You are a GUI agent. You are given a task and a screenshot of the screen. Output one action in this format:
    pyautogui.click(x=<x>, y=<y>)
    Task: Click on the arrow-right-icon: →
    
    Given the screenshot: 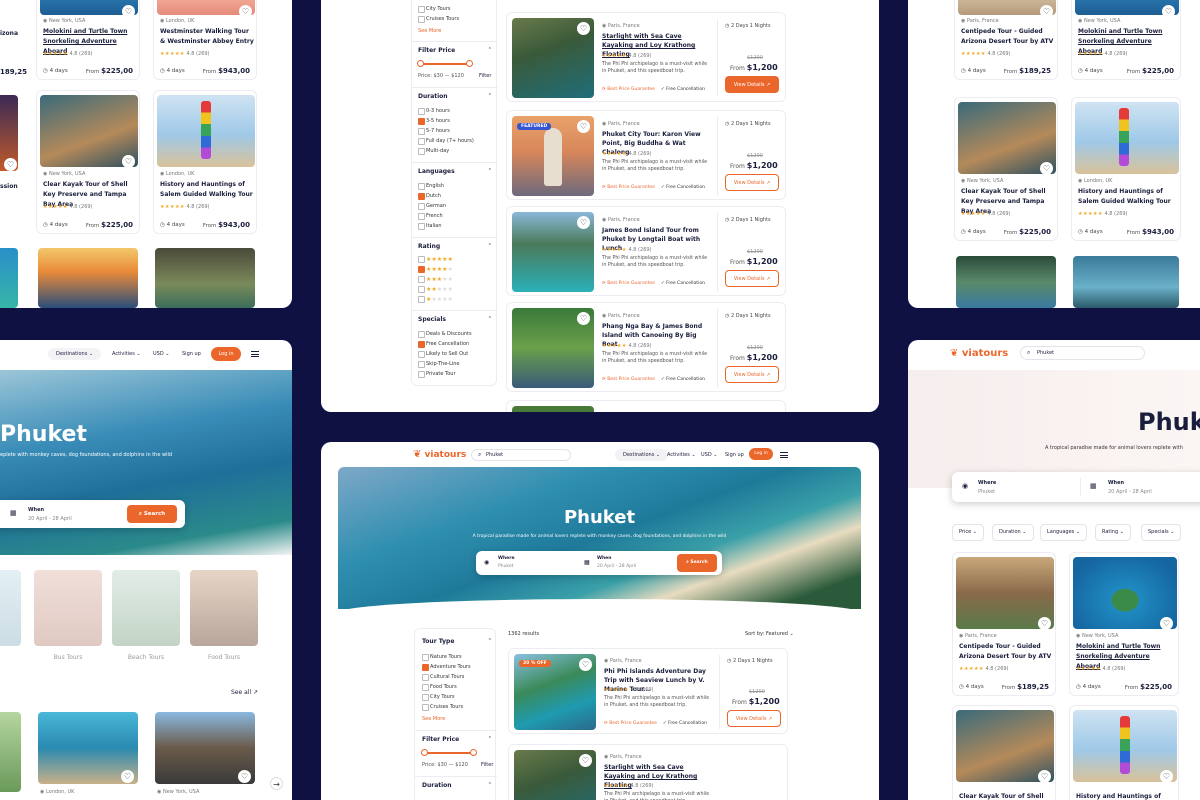 What is the action you would take?
    pyautogui.click(x=276, y=783)
    